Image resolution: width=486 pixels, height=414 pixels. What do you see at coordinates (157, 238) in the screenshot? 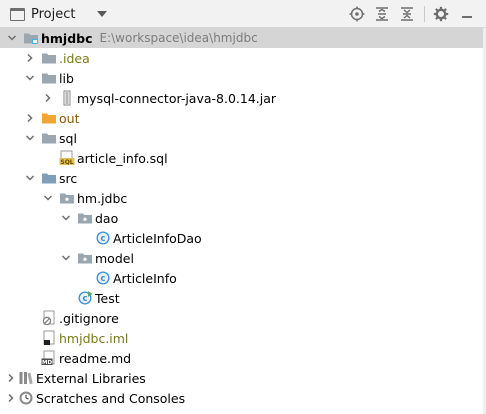
I see `tree-item-label: ArticleInfoDao` at bounding box center [157, 238].